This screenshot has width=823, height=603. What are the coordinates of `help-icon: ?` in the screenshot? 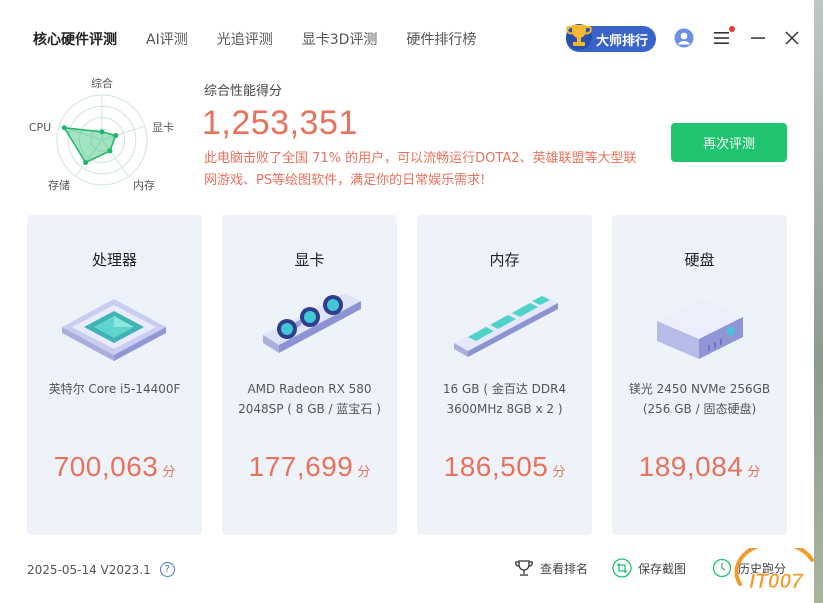 It's located at (167, 569).